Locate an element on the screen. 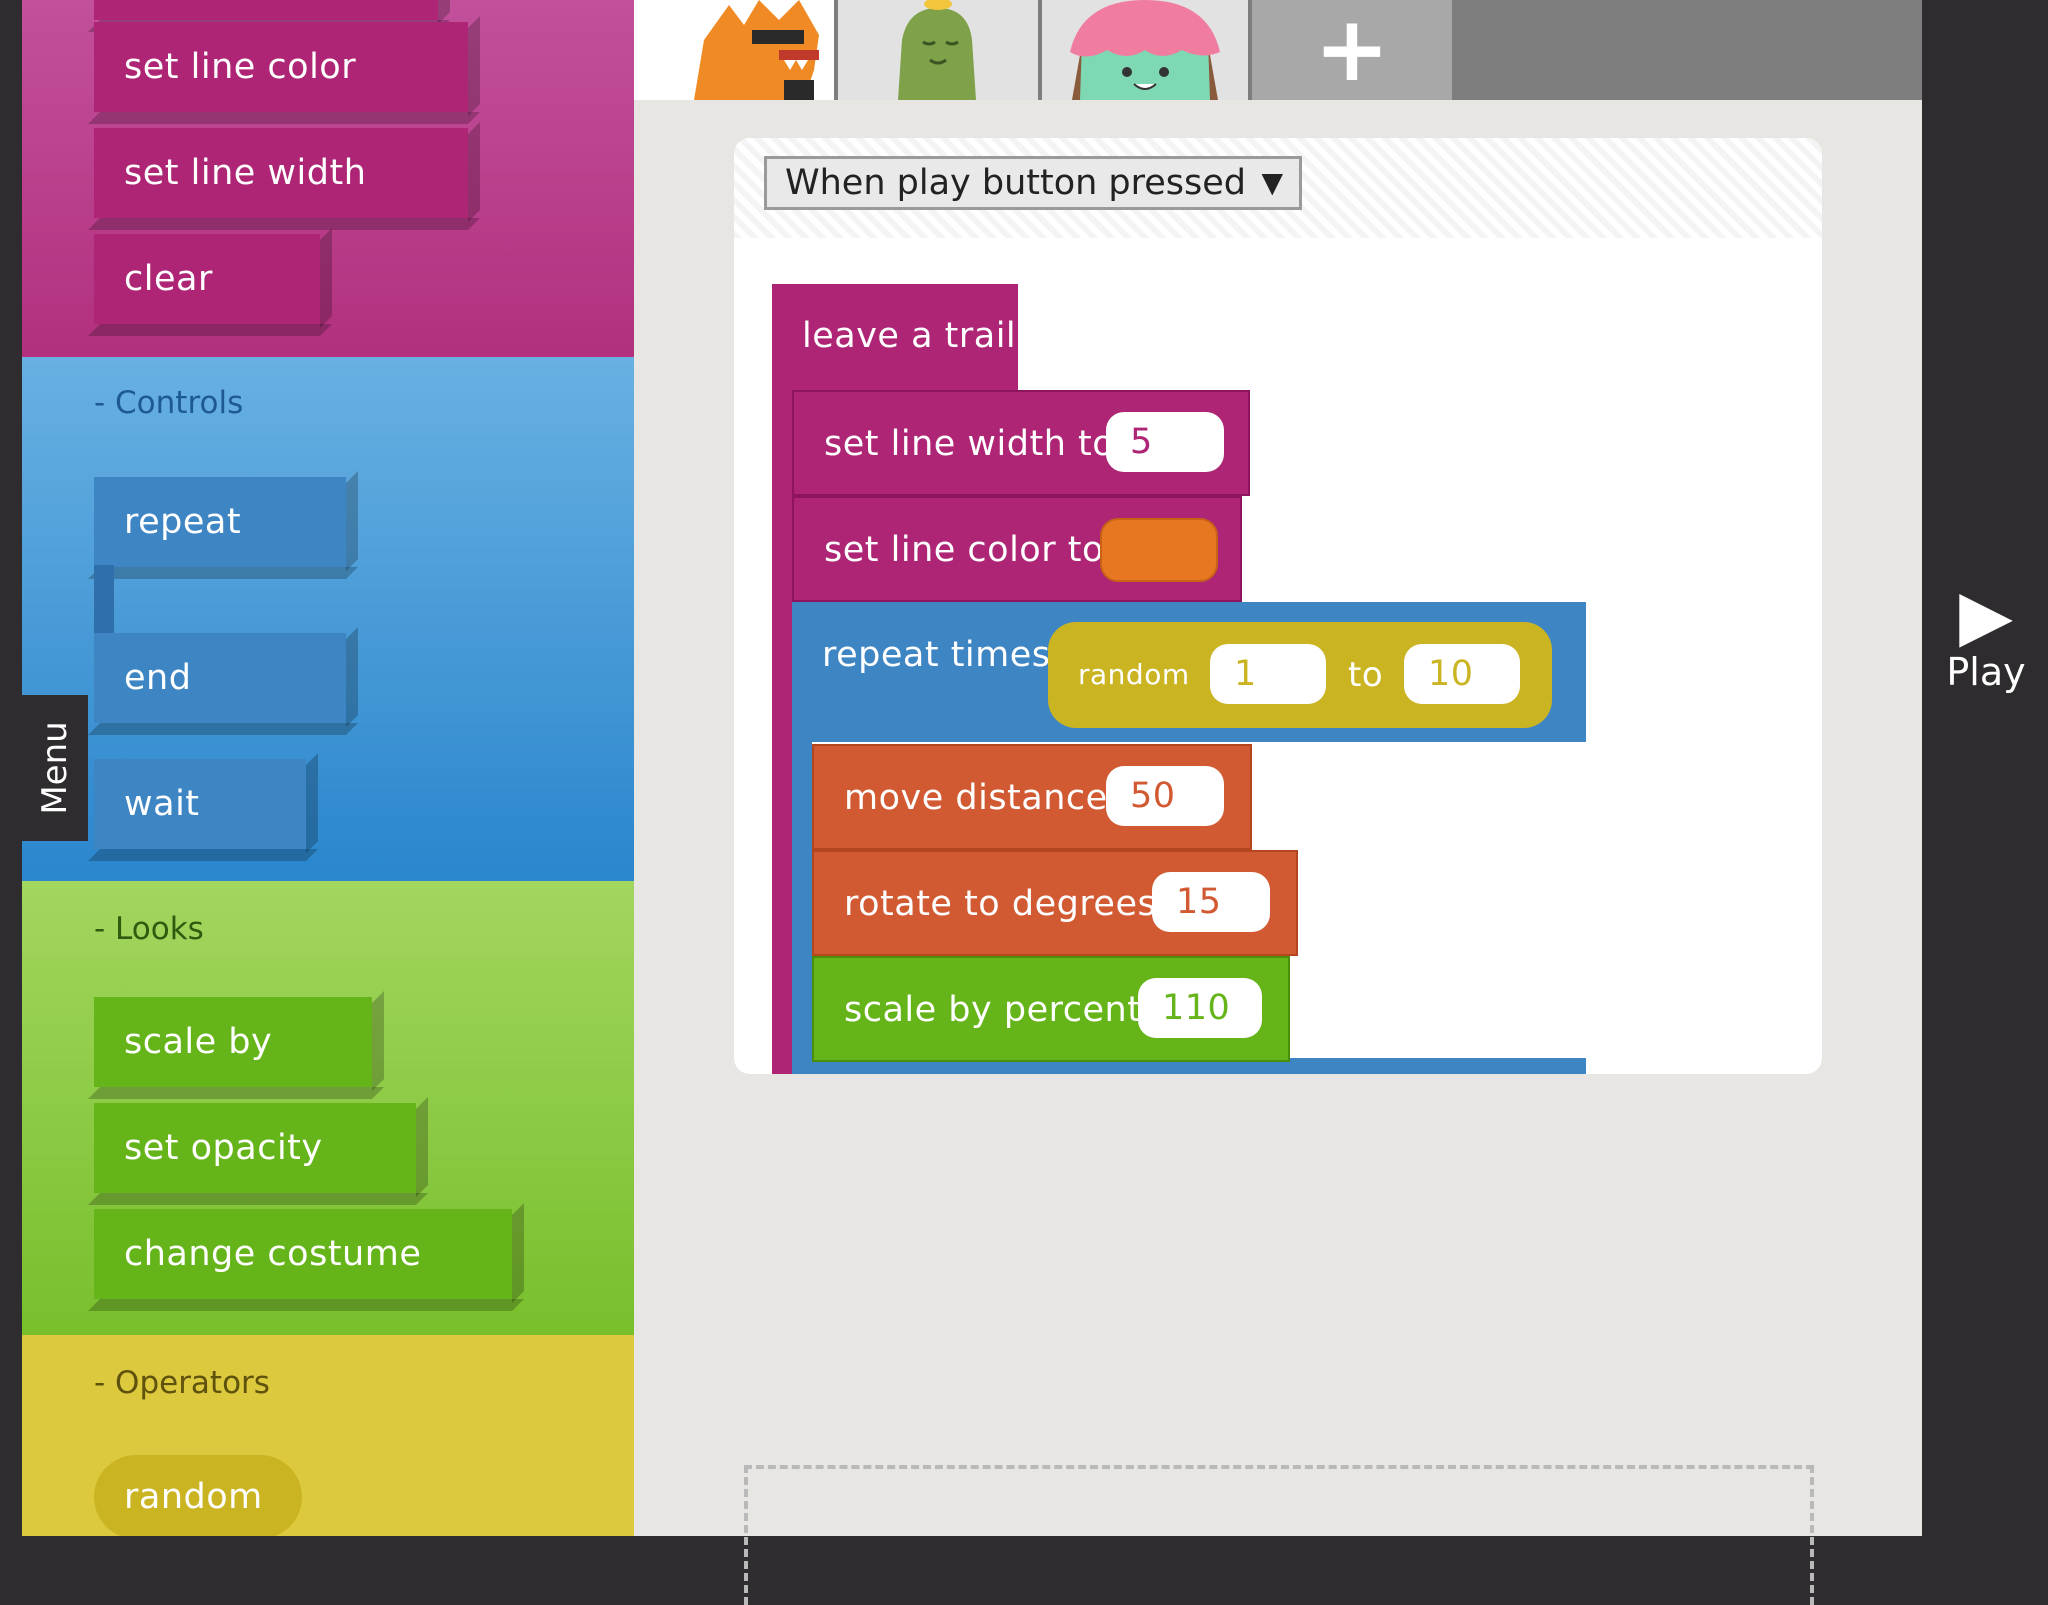  menu-tab: Menu is located at coordinates (55, 768).